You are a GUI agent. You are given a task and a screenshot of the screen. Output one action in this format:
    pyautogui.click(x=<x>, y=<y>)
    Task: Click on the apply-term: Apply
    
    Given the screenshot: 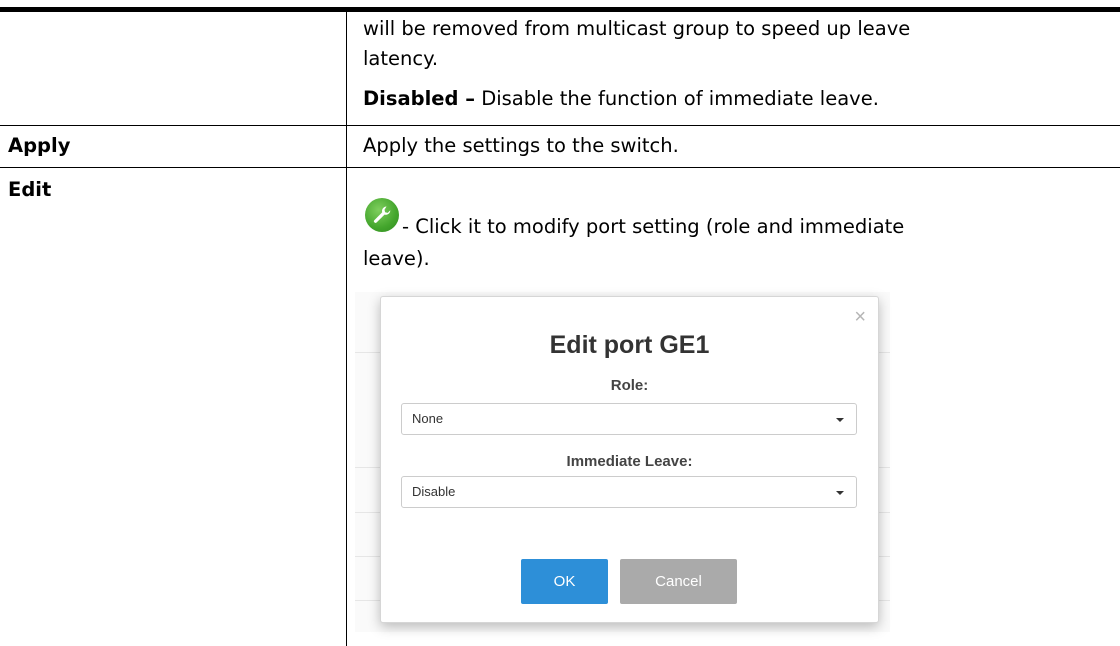 What is the action you would take?
    pyautogui.click(x=39, y=145)
    